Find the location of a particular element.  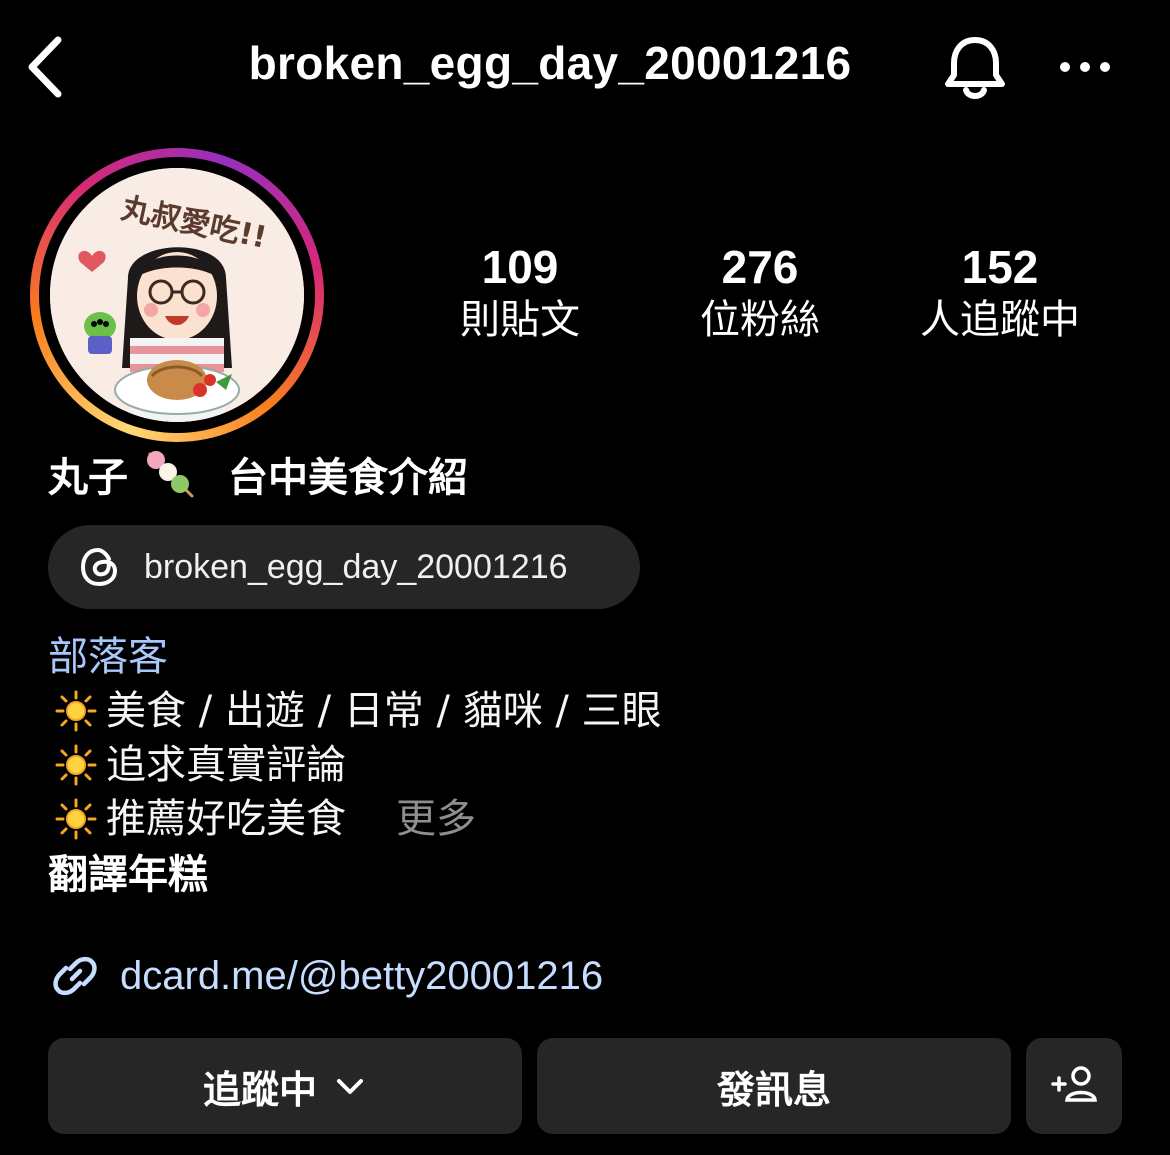

followers-count-label: 位粉絲 is located at coordinates (760, 320).